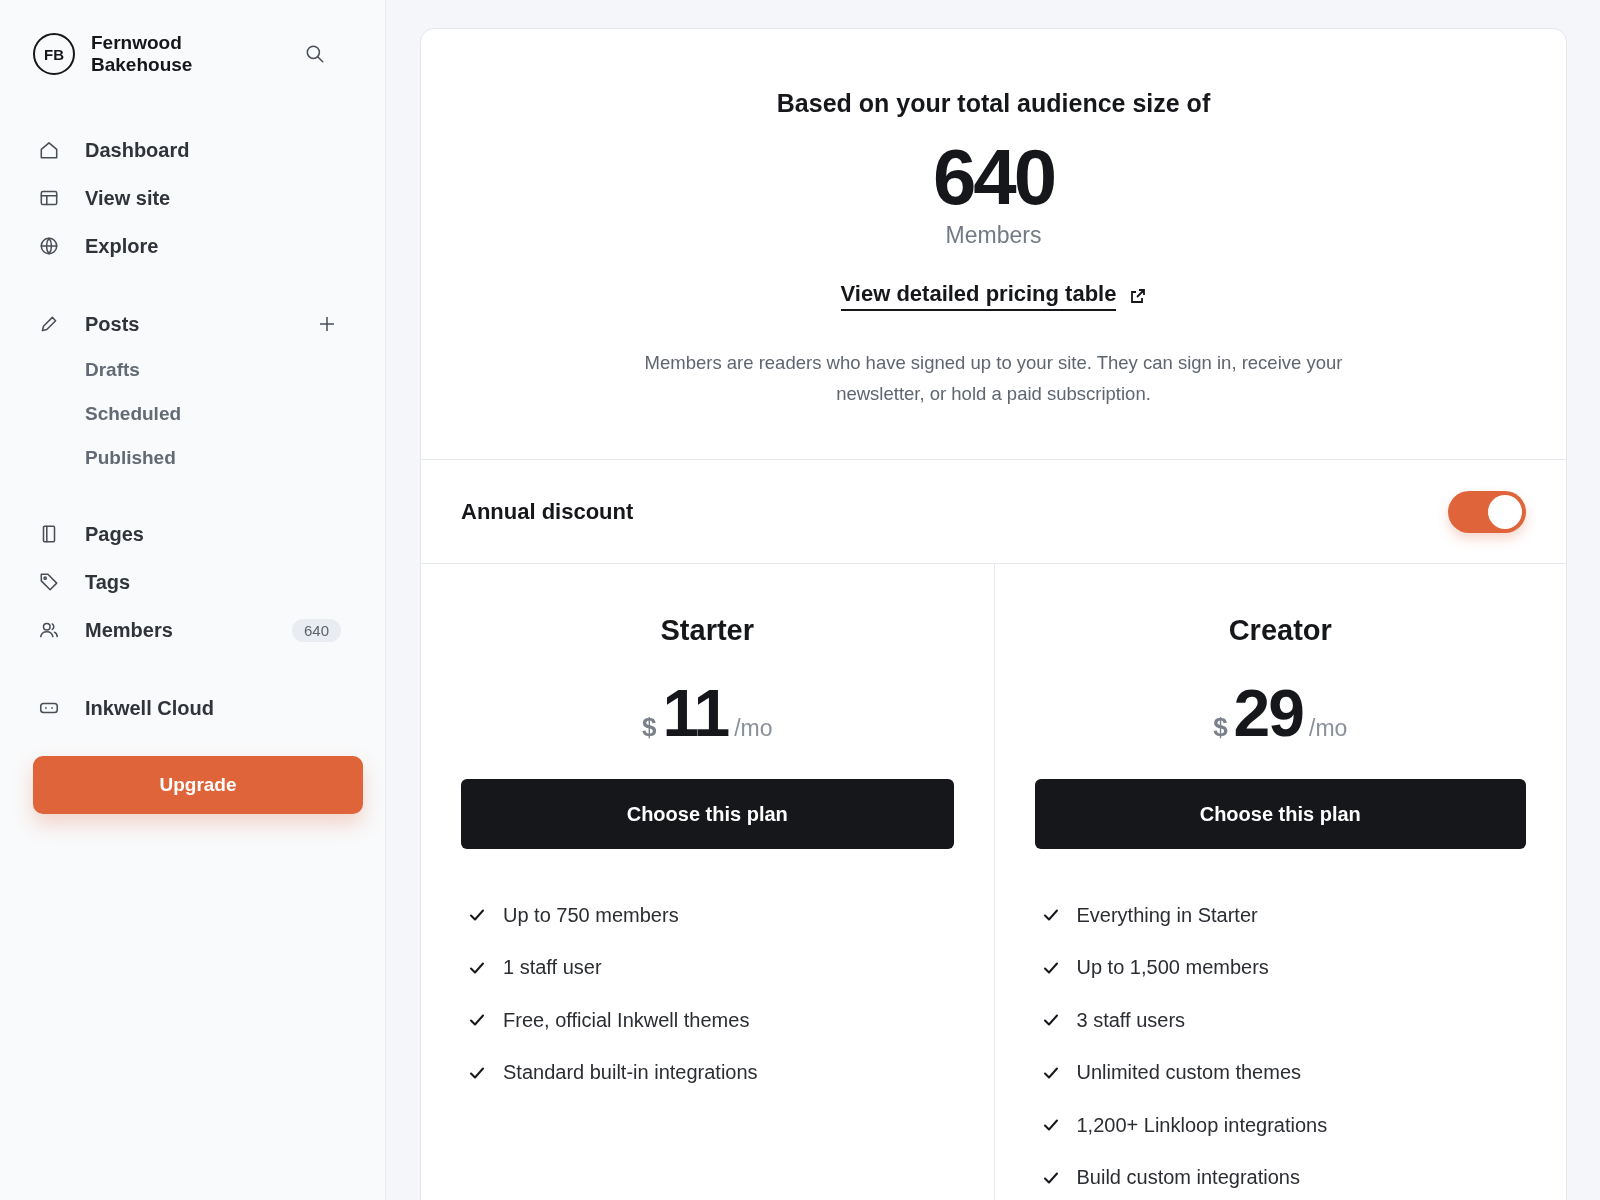  I want to click on plan-feature: Everything in Starter, so click(1167, 915).